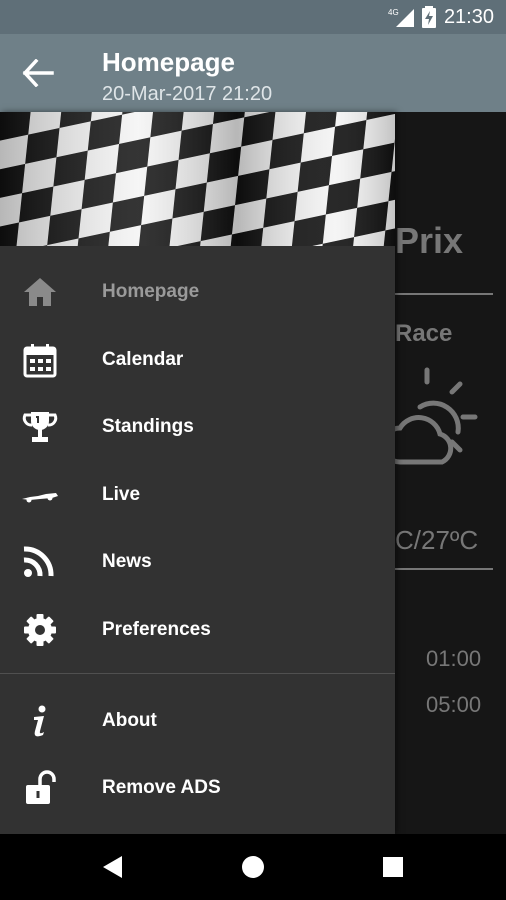 The image size is (506, 900). What do you see at coordinates (197, 562) in the screenshot?
I see `drawer-item-news: News` at bounding box center [197, 562].